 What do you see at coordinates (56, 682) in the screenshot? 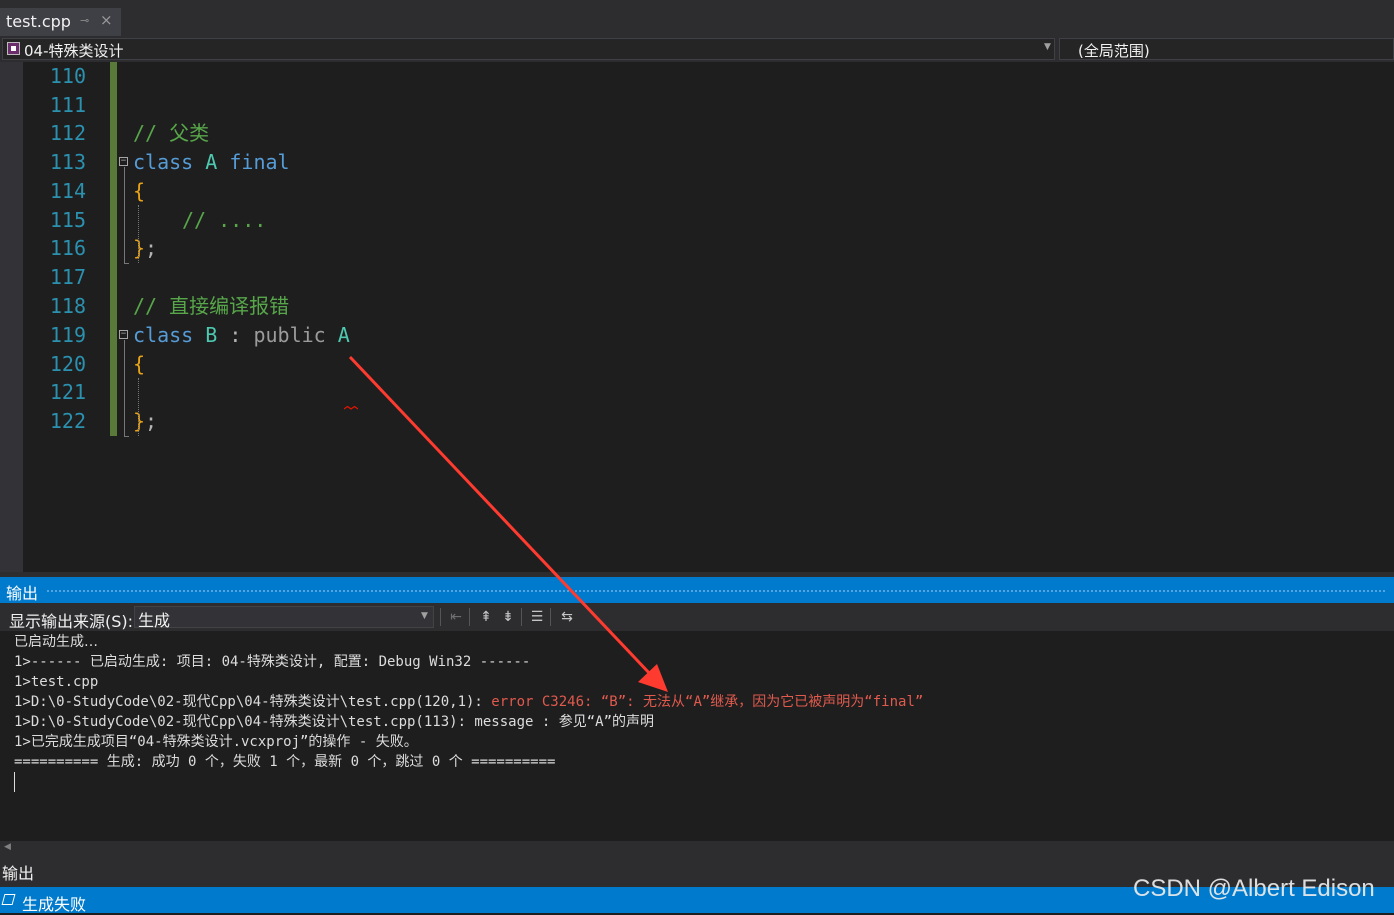
I see `output-line: 1>test.cpp` at bounding box center [56, 682].